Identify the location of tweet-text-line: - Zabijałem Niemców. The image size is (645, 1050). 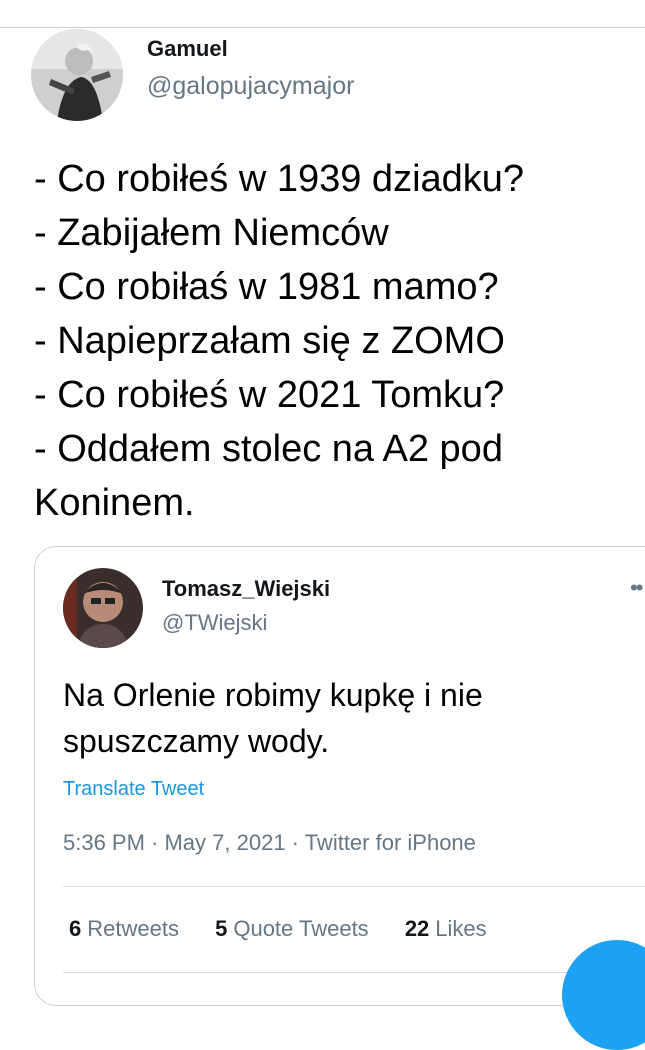
(211, 233).